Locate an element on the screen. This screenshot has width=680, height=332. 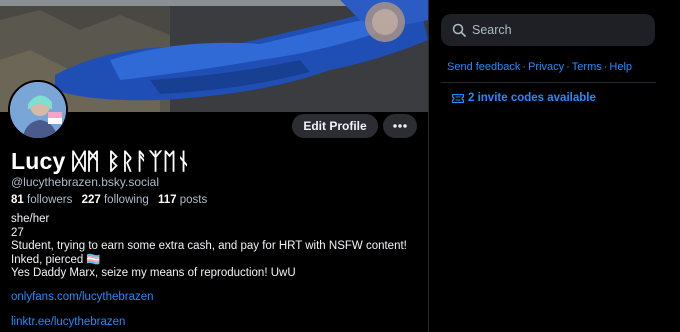
posts-count: 117 is located at coordinates (167, 200).